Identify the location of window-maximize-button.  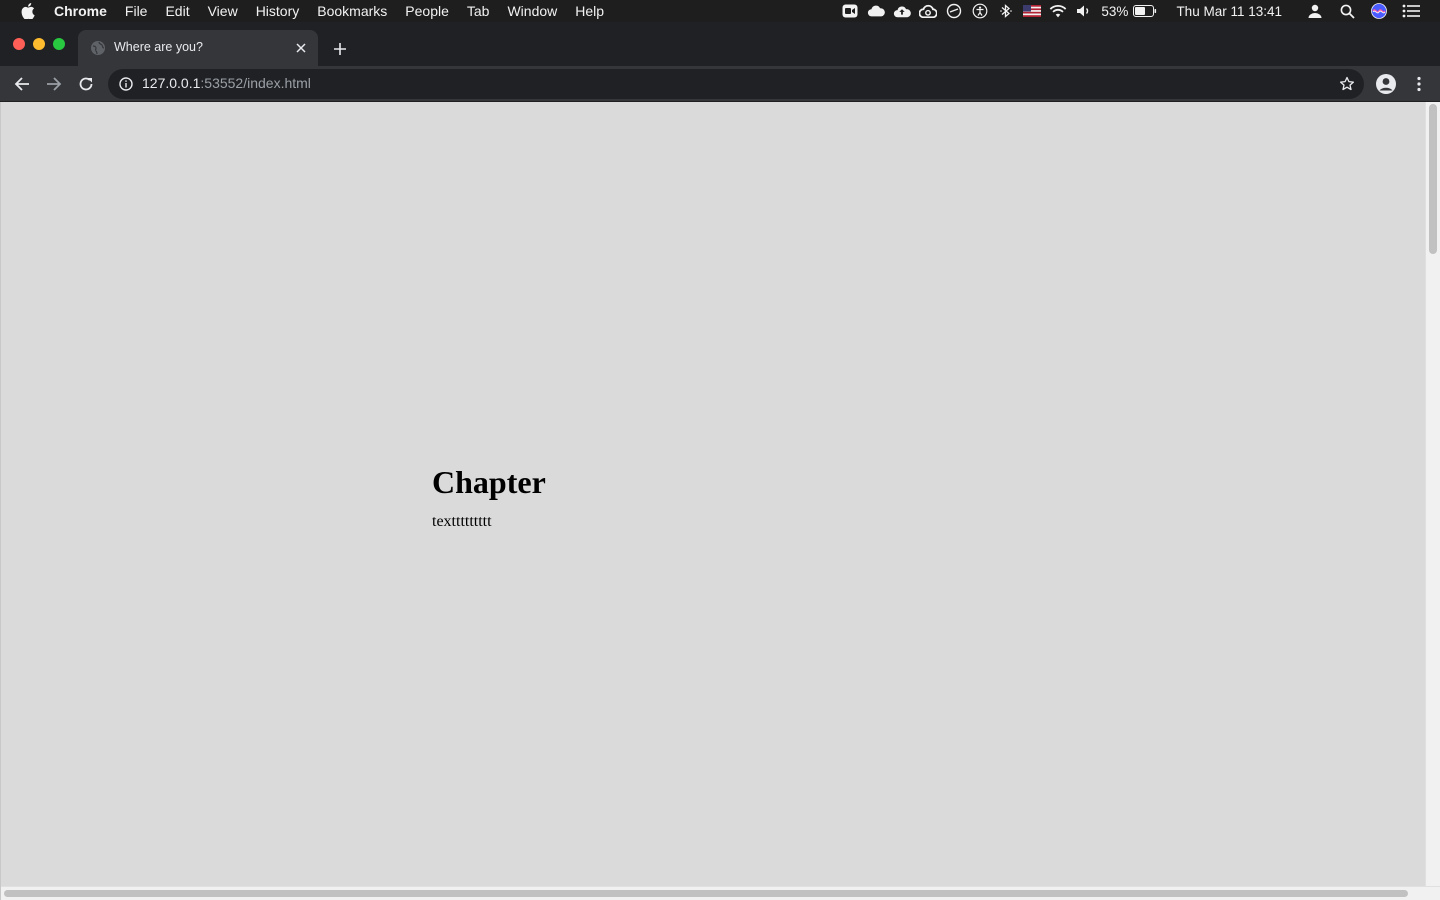
(59, 44).